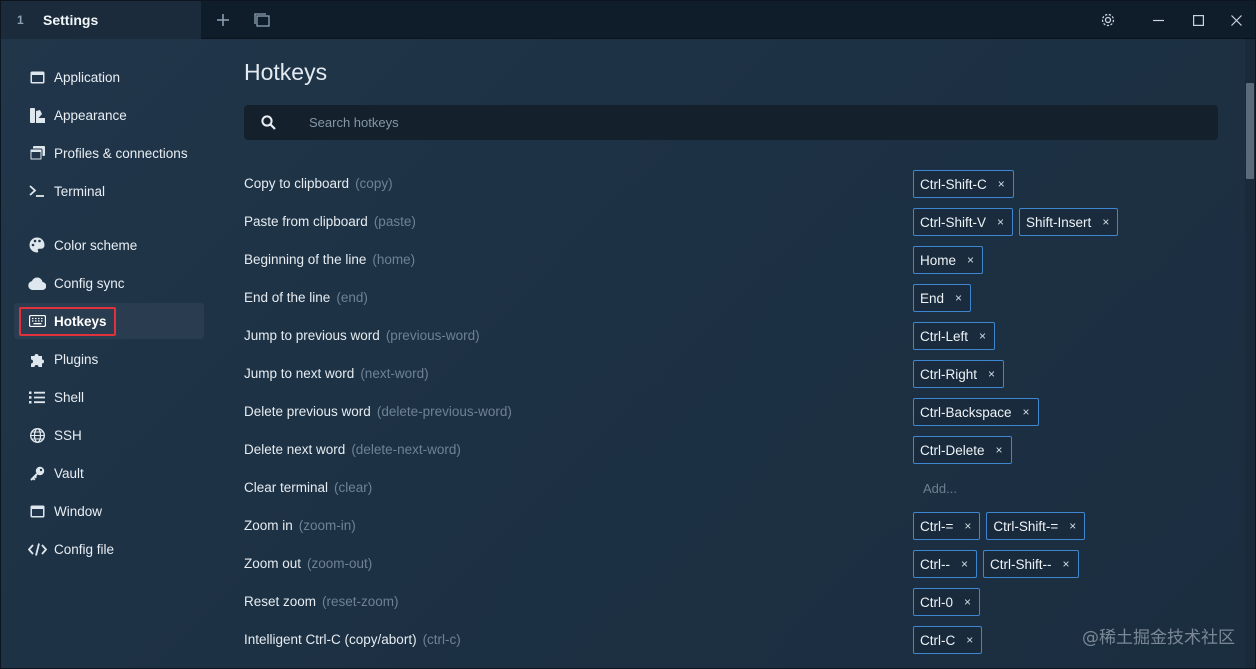  What do you see at coordinates (1250, 131) in the screenshot?
I see `scrollbar-thumb` at bounding box center [1250, 131].